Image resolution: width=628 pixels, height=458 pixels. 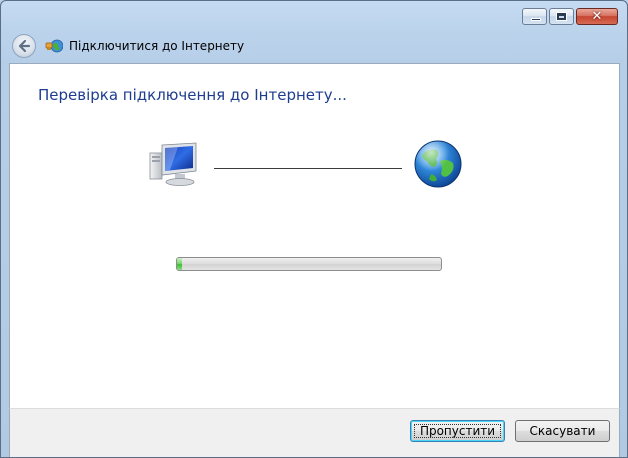 I want to click on close-button: ✕, so click(x=597, y=16).